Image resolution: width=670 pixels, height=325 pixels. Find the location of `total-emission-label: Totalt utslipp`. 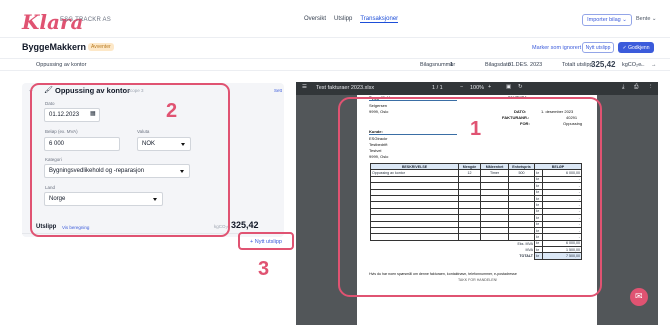

total-emission-label: Totalt utslipp is located at coordinates (577, 65).